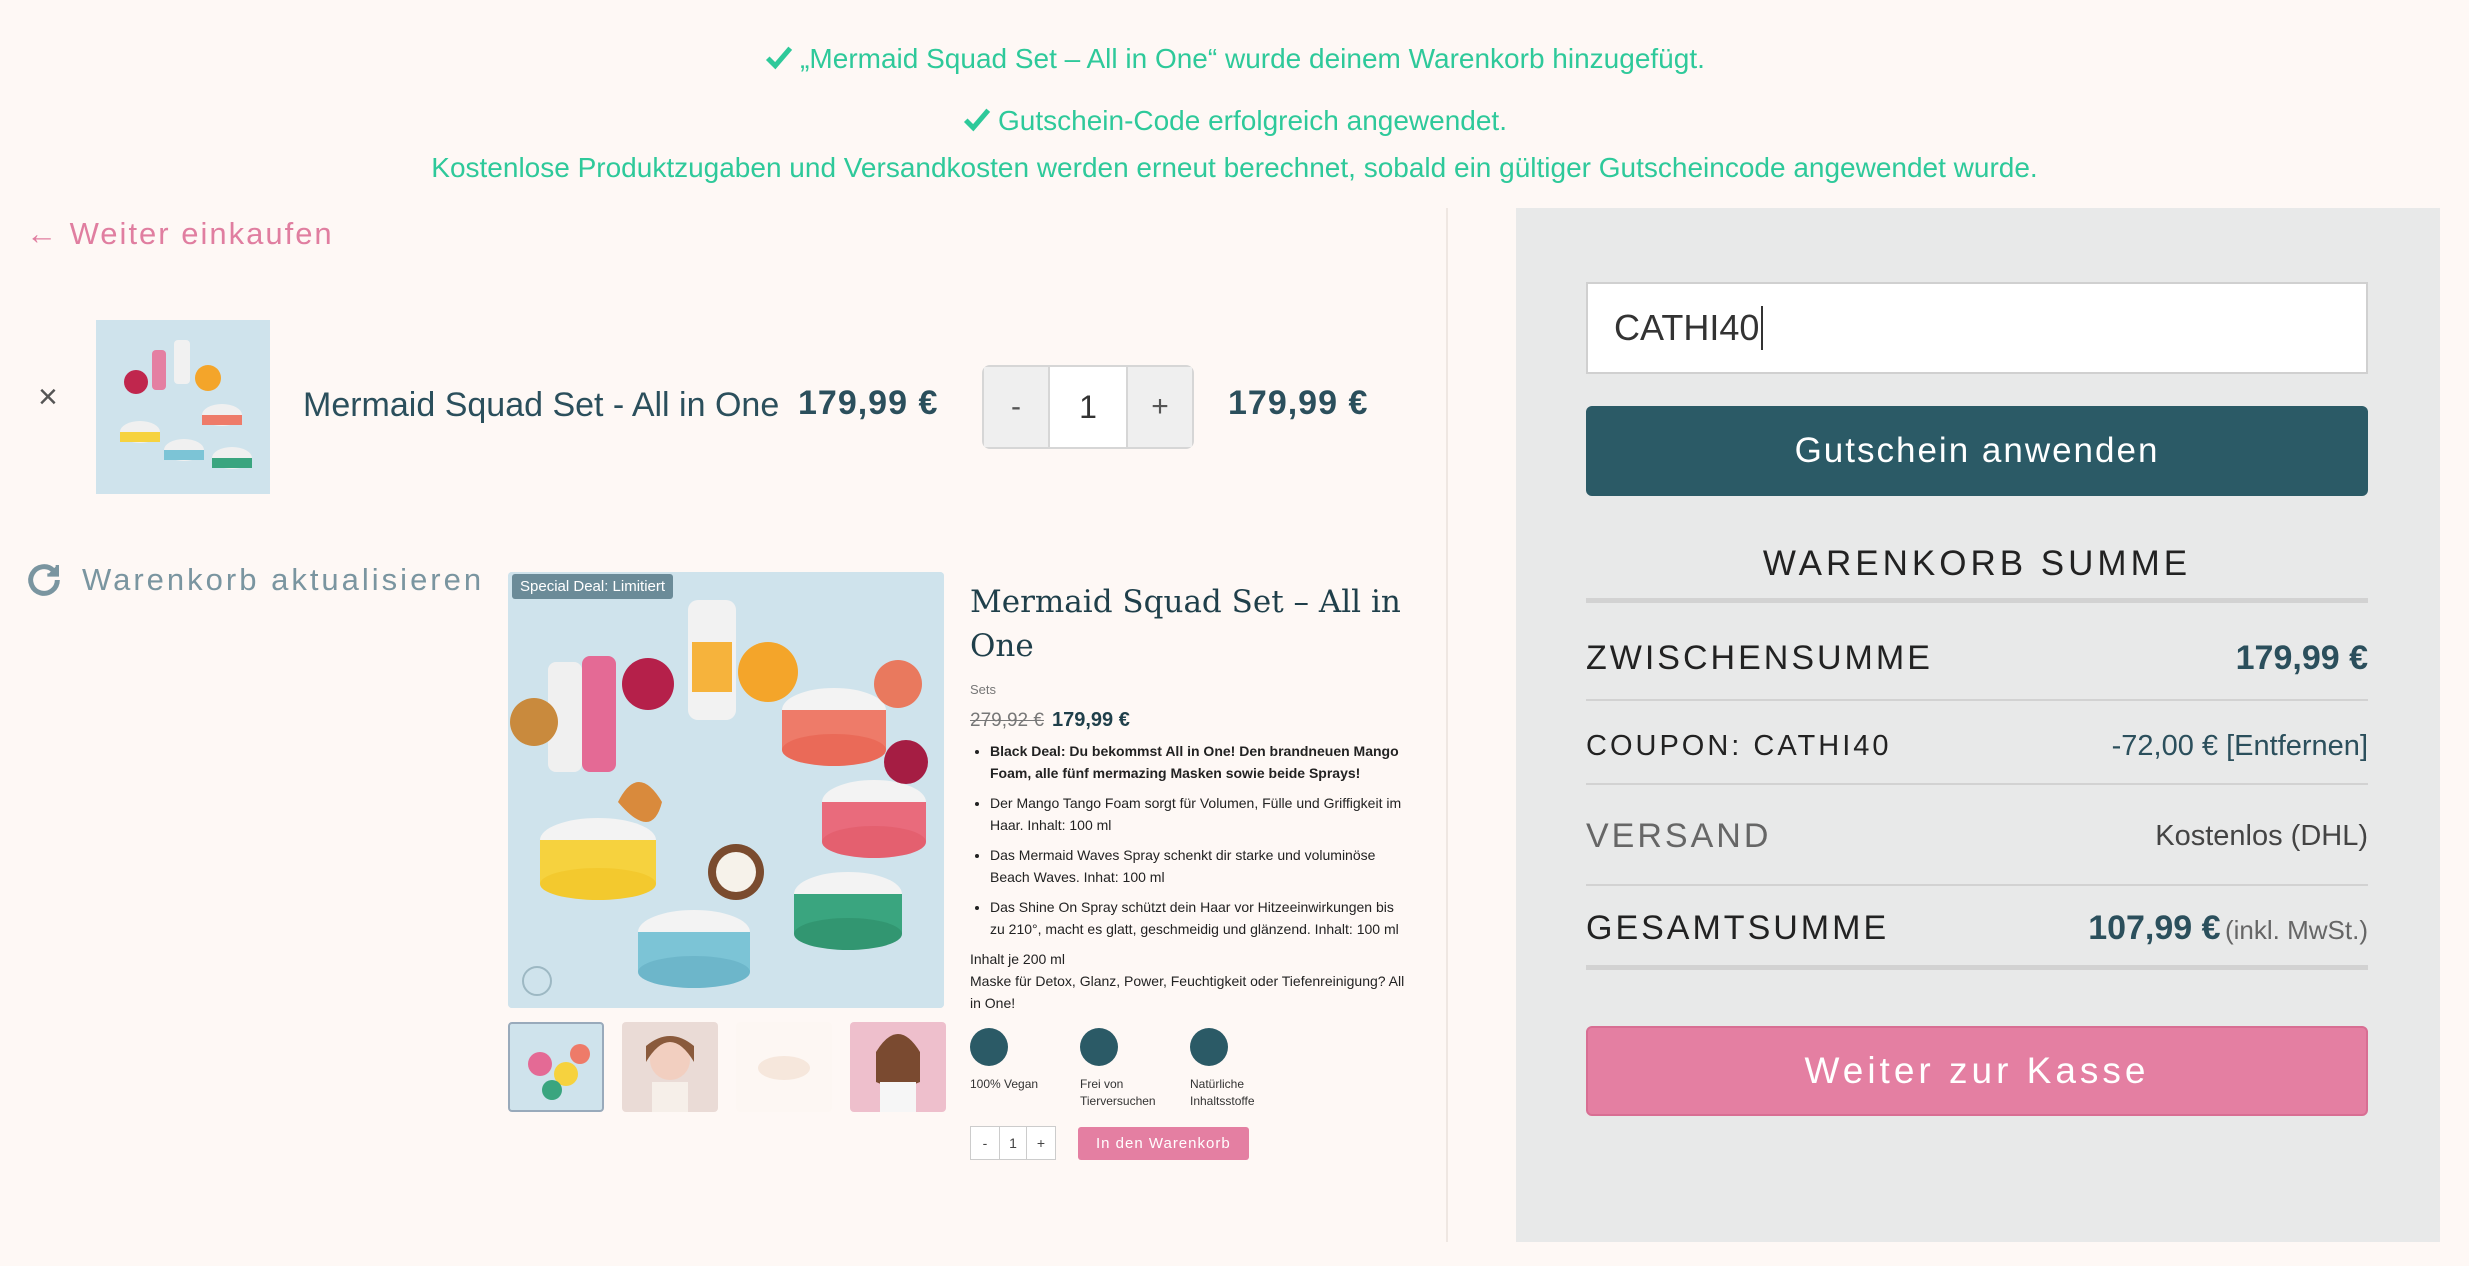 The image size is (2469, 1266). I want to click on notice-coupon-applied: Gutschein-Code erfolgreich angewendet., so click(1234, 120).